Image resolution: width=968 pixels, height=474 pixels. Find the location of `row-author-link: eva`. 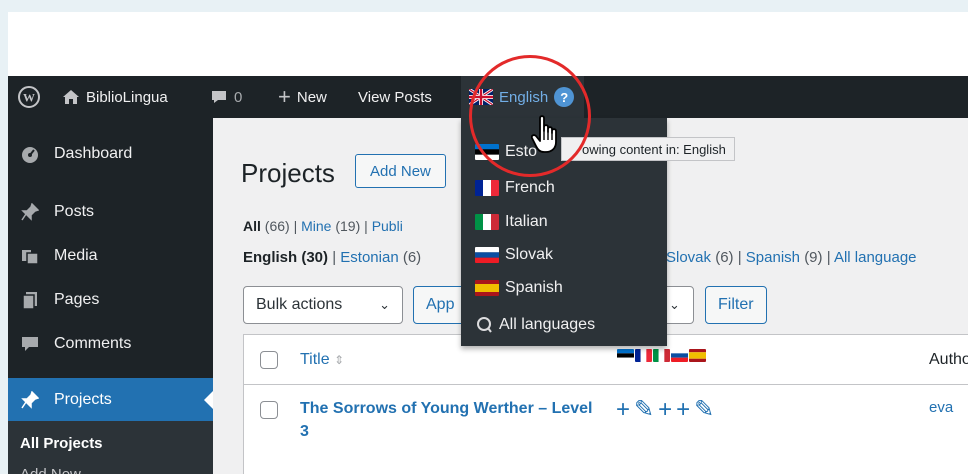

row-author-link: eva is located at coordinates (941, 407).